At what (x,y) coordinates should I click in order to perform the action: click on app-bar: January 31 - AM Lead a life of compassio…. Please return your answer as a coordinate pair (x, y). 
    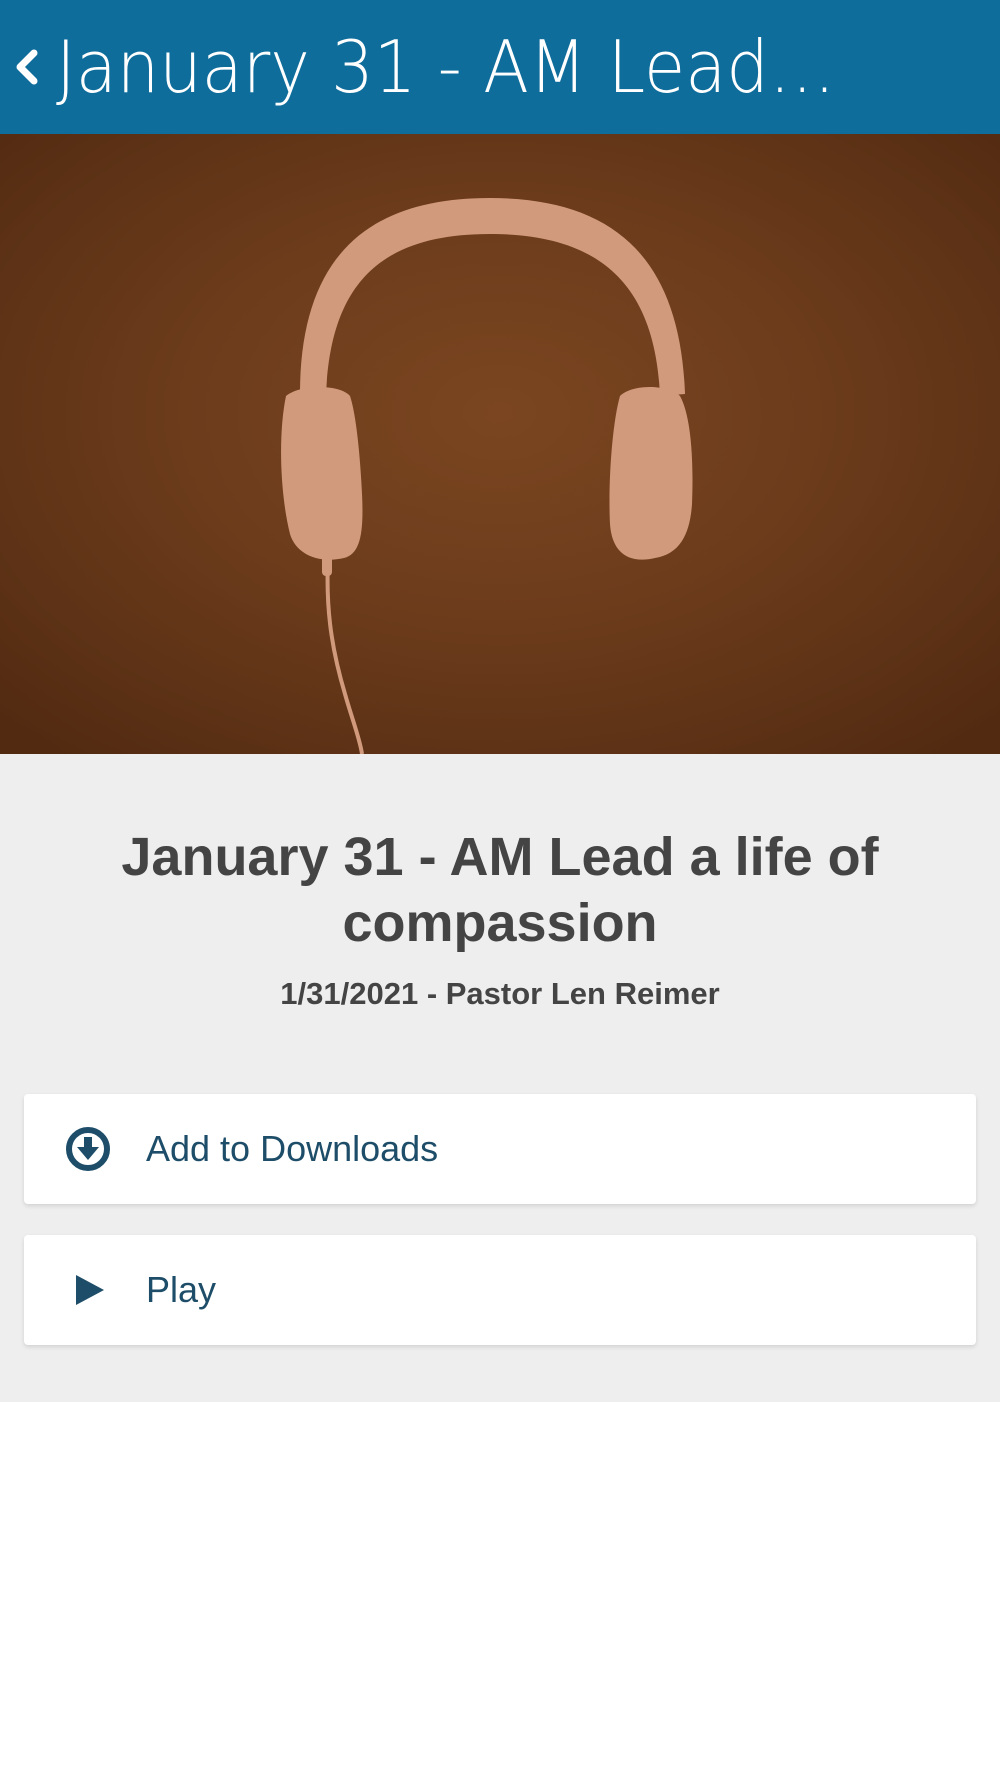
    Looking at the image, I should click on (500, 67).